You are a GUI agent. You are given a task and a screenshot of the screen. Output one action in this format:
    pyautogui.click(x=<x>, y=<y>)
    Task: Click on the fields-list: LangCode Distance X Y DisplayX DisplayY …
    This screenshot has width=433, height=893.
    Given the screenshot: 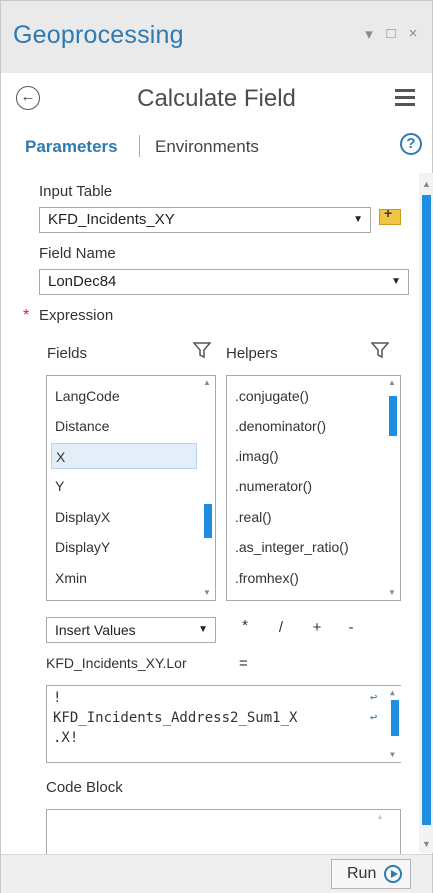 What is the action you would take?
    pyautogui.click(x=131, y=488)
    